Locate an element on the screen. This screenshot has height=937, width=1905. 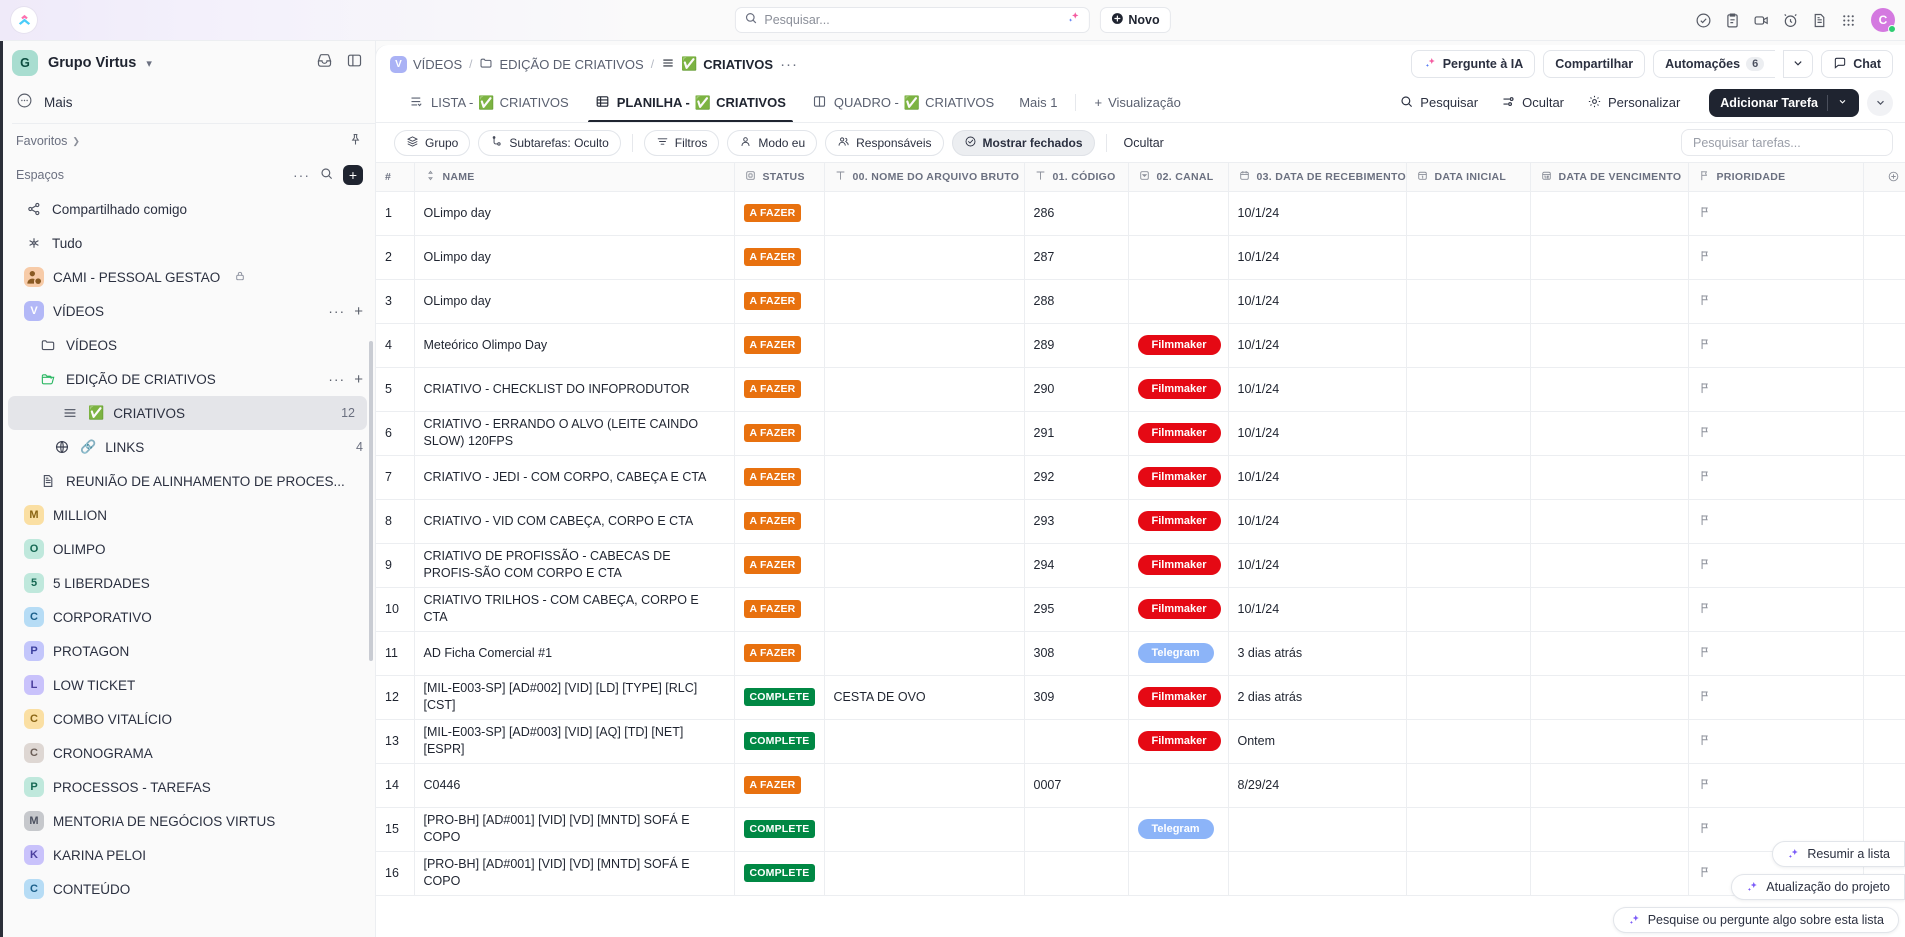
cell-task-name: Meteórico Olimpo Day is located at coordinates (574, 345).